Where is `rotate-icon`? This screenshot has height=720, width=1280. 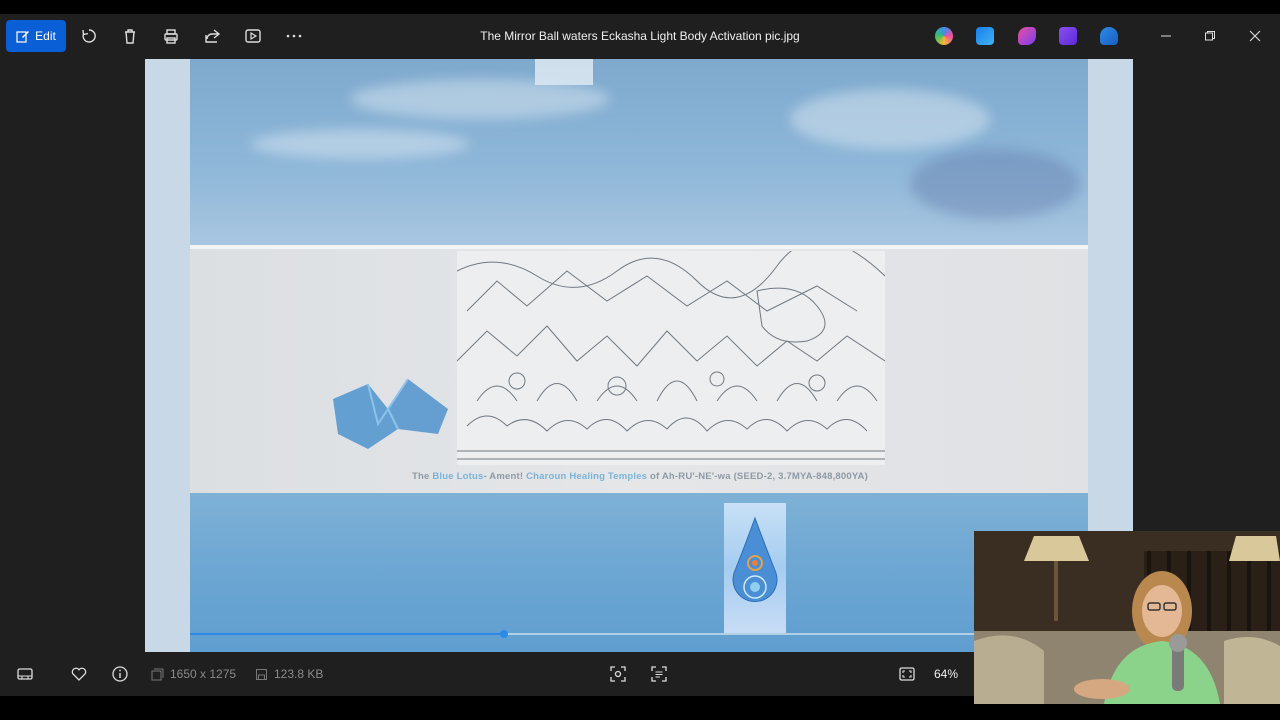 rotate-icon is located at coordinates (89, 36).